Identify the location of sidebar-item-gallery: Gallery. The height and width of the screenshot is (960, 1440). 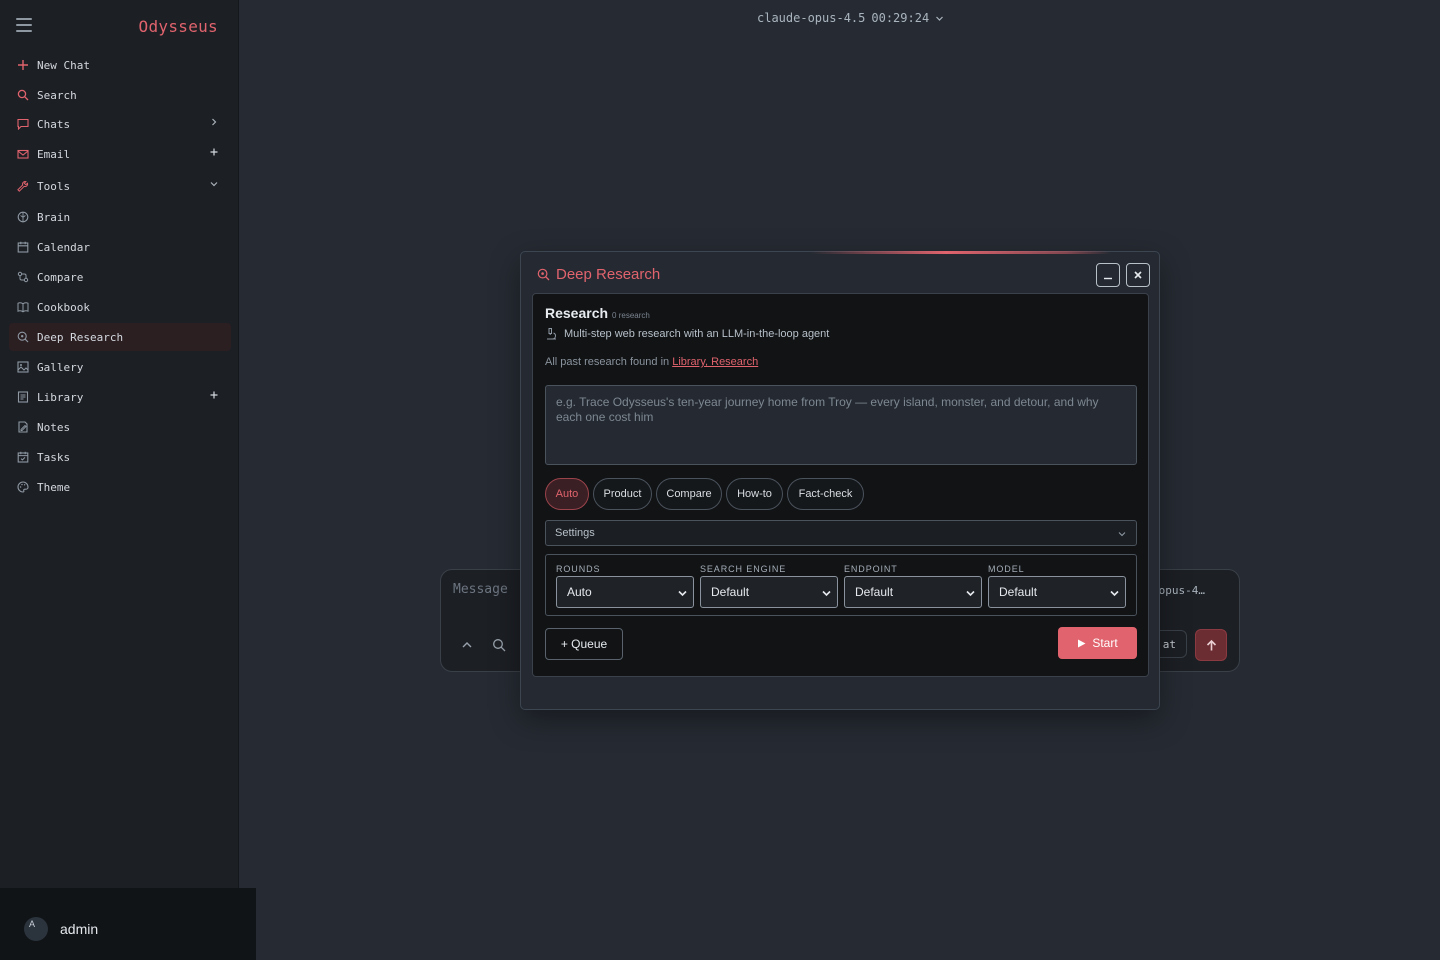
(120, 367).